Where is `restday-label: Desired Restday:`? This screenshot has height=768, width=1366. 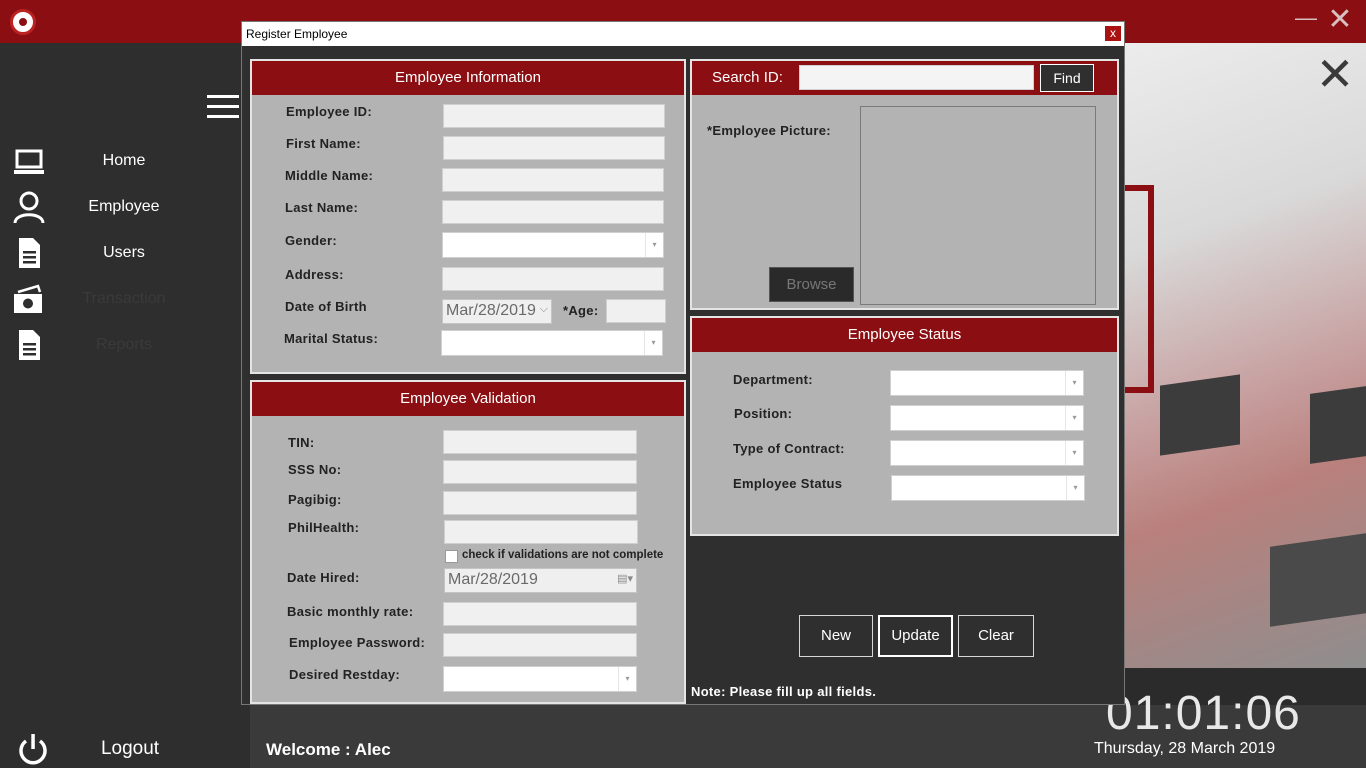
restday-label: Desired Restday: is located at coordinates (345, 674).